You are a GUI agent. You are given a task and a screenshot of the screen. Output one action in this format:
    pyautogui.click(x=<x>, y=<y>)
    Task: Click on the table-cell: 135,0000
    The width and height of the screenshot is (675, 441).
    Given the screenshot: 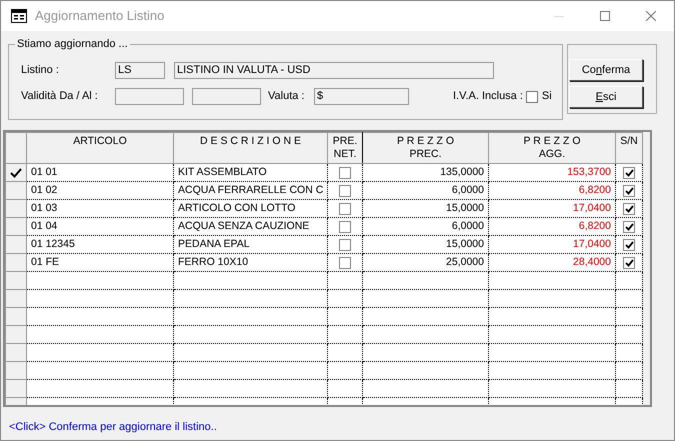 What is the action you would take?
    pyautogui.click(x=462, y=172)
    